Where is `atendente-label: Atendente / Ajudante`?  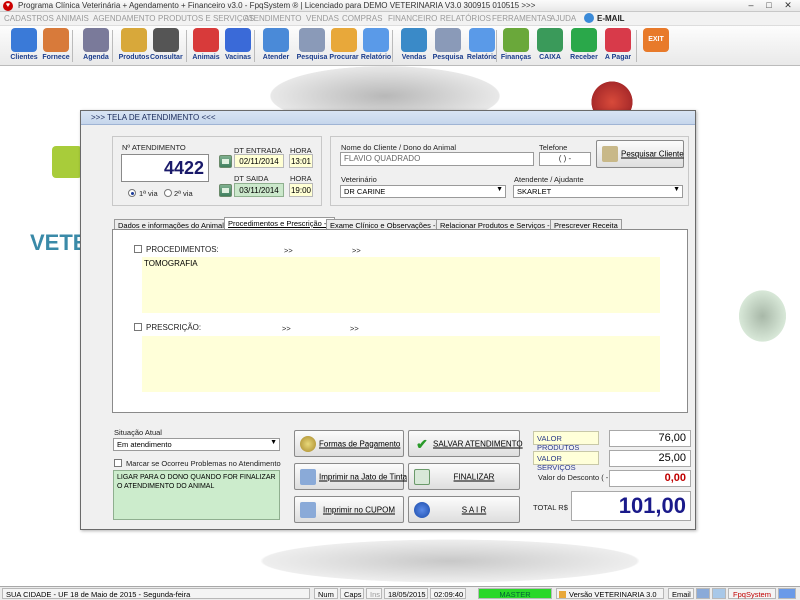
atendente-label: Atendente / Ajudante is located at coordinates (549, 179).